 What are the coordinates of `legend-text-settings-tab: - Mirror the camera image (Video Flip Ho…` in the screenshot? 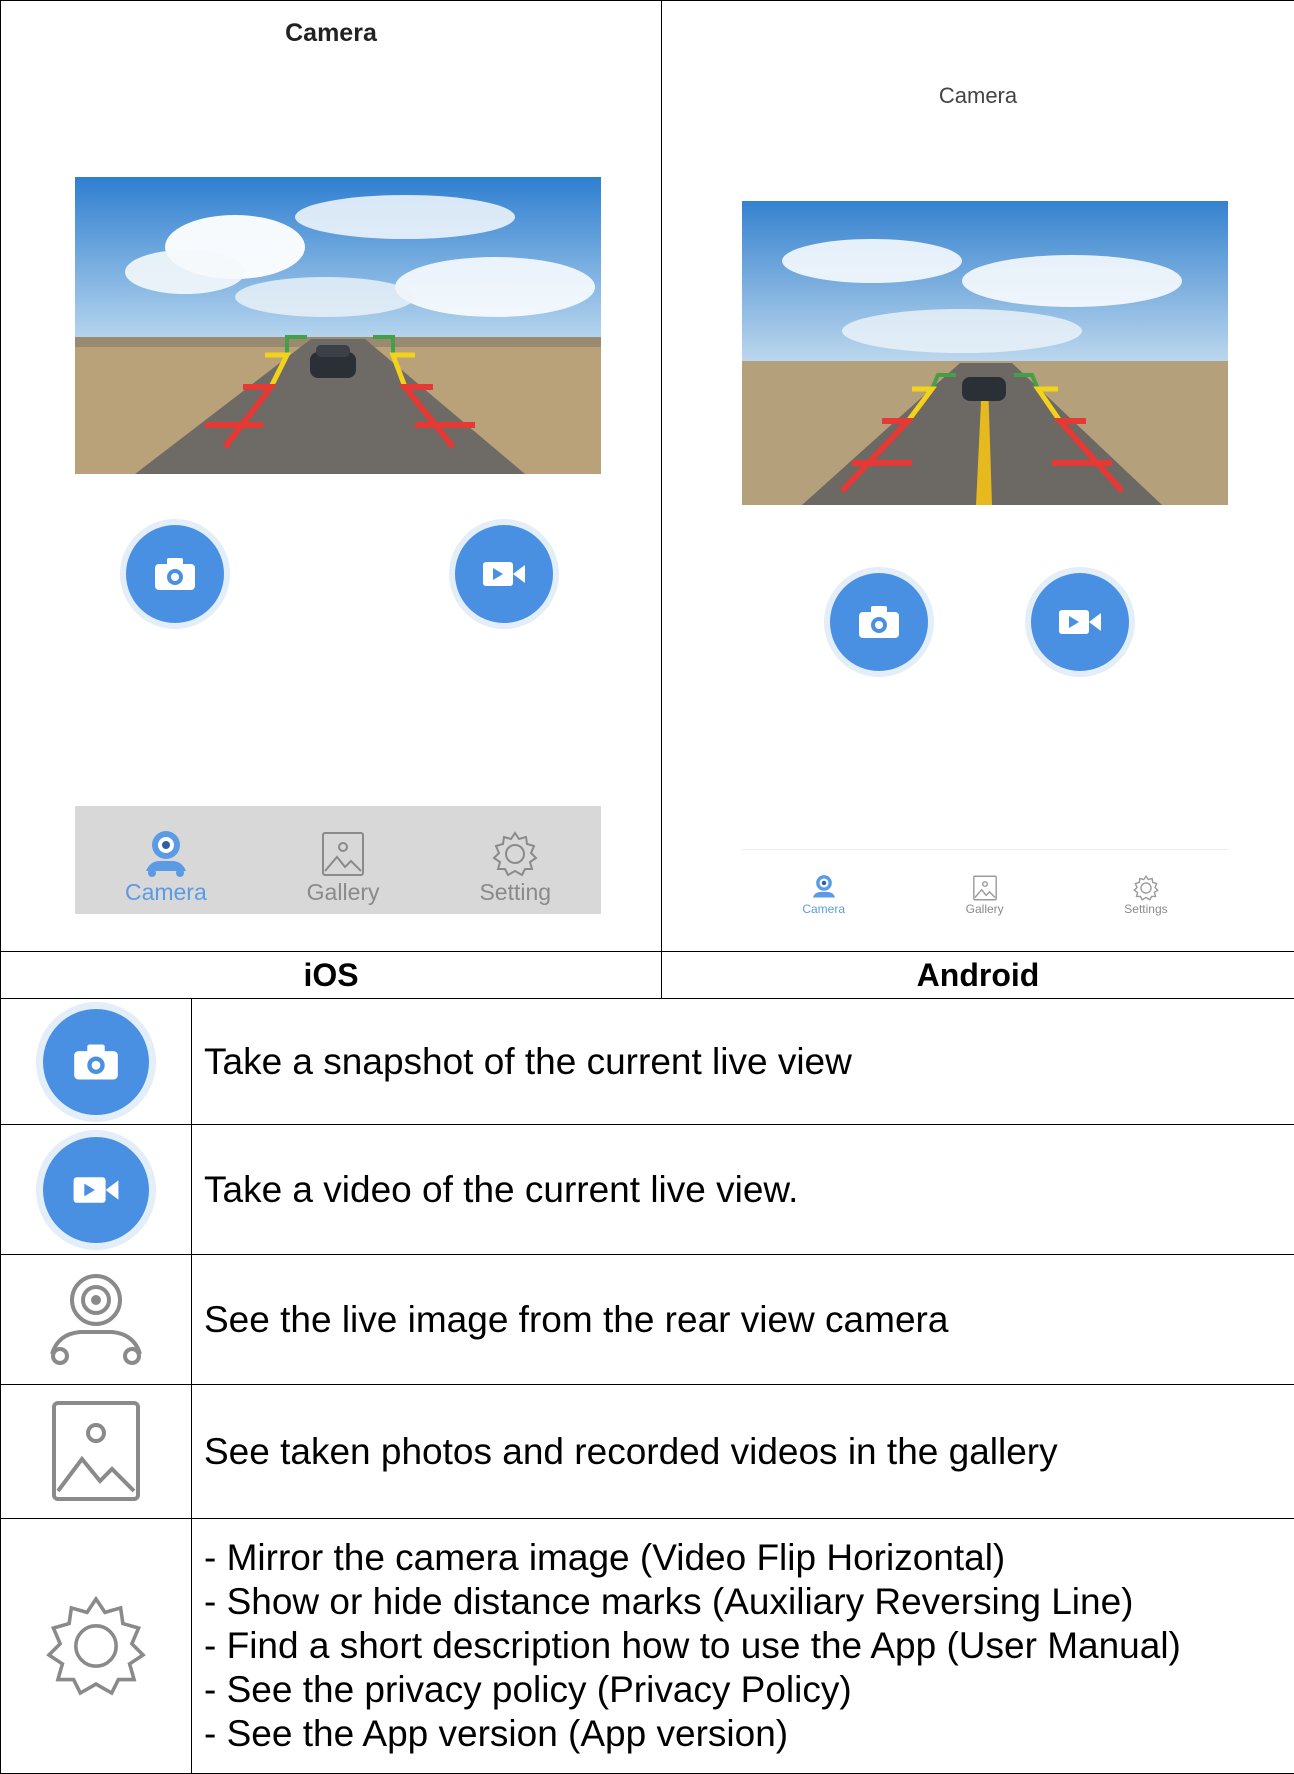 It's located at (743, 1646).